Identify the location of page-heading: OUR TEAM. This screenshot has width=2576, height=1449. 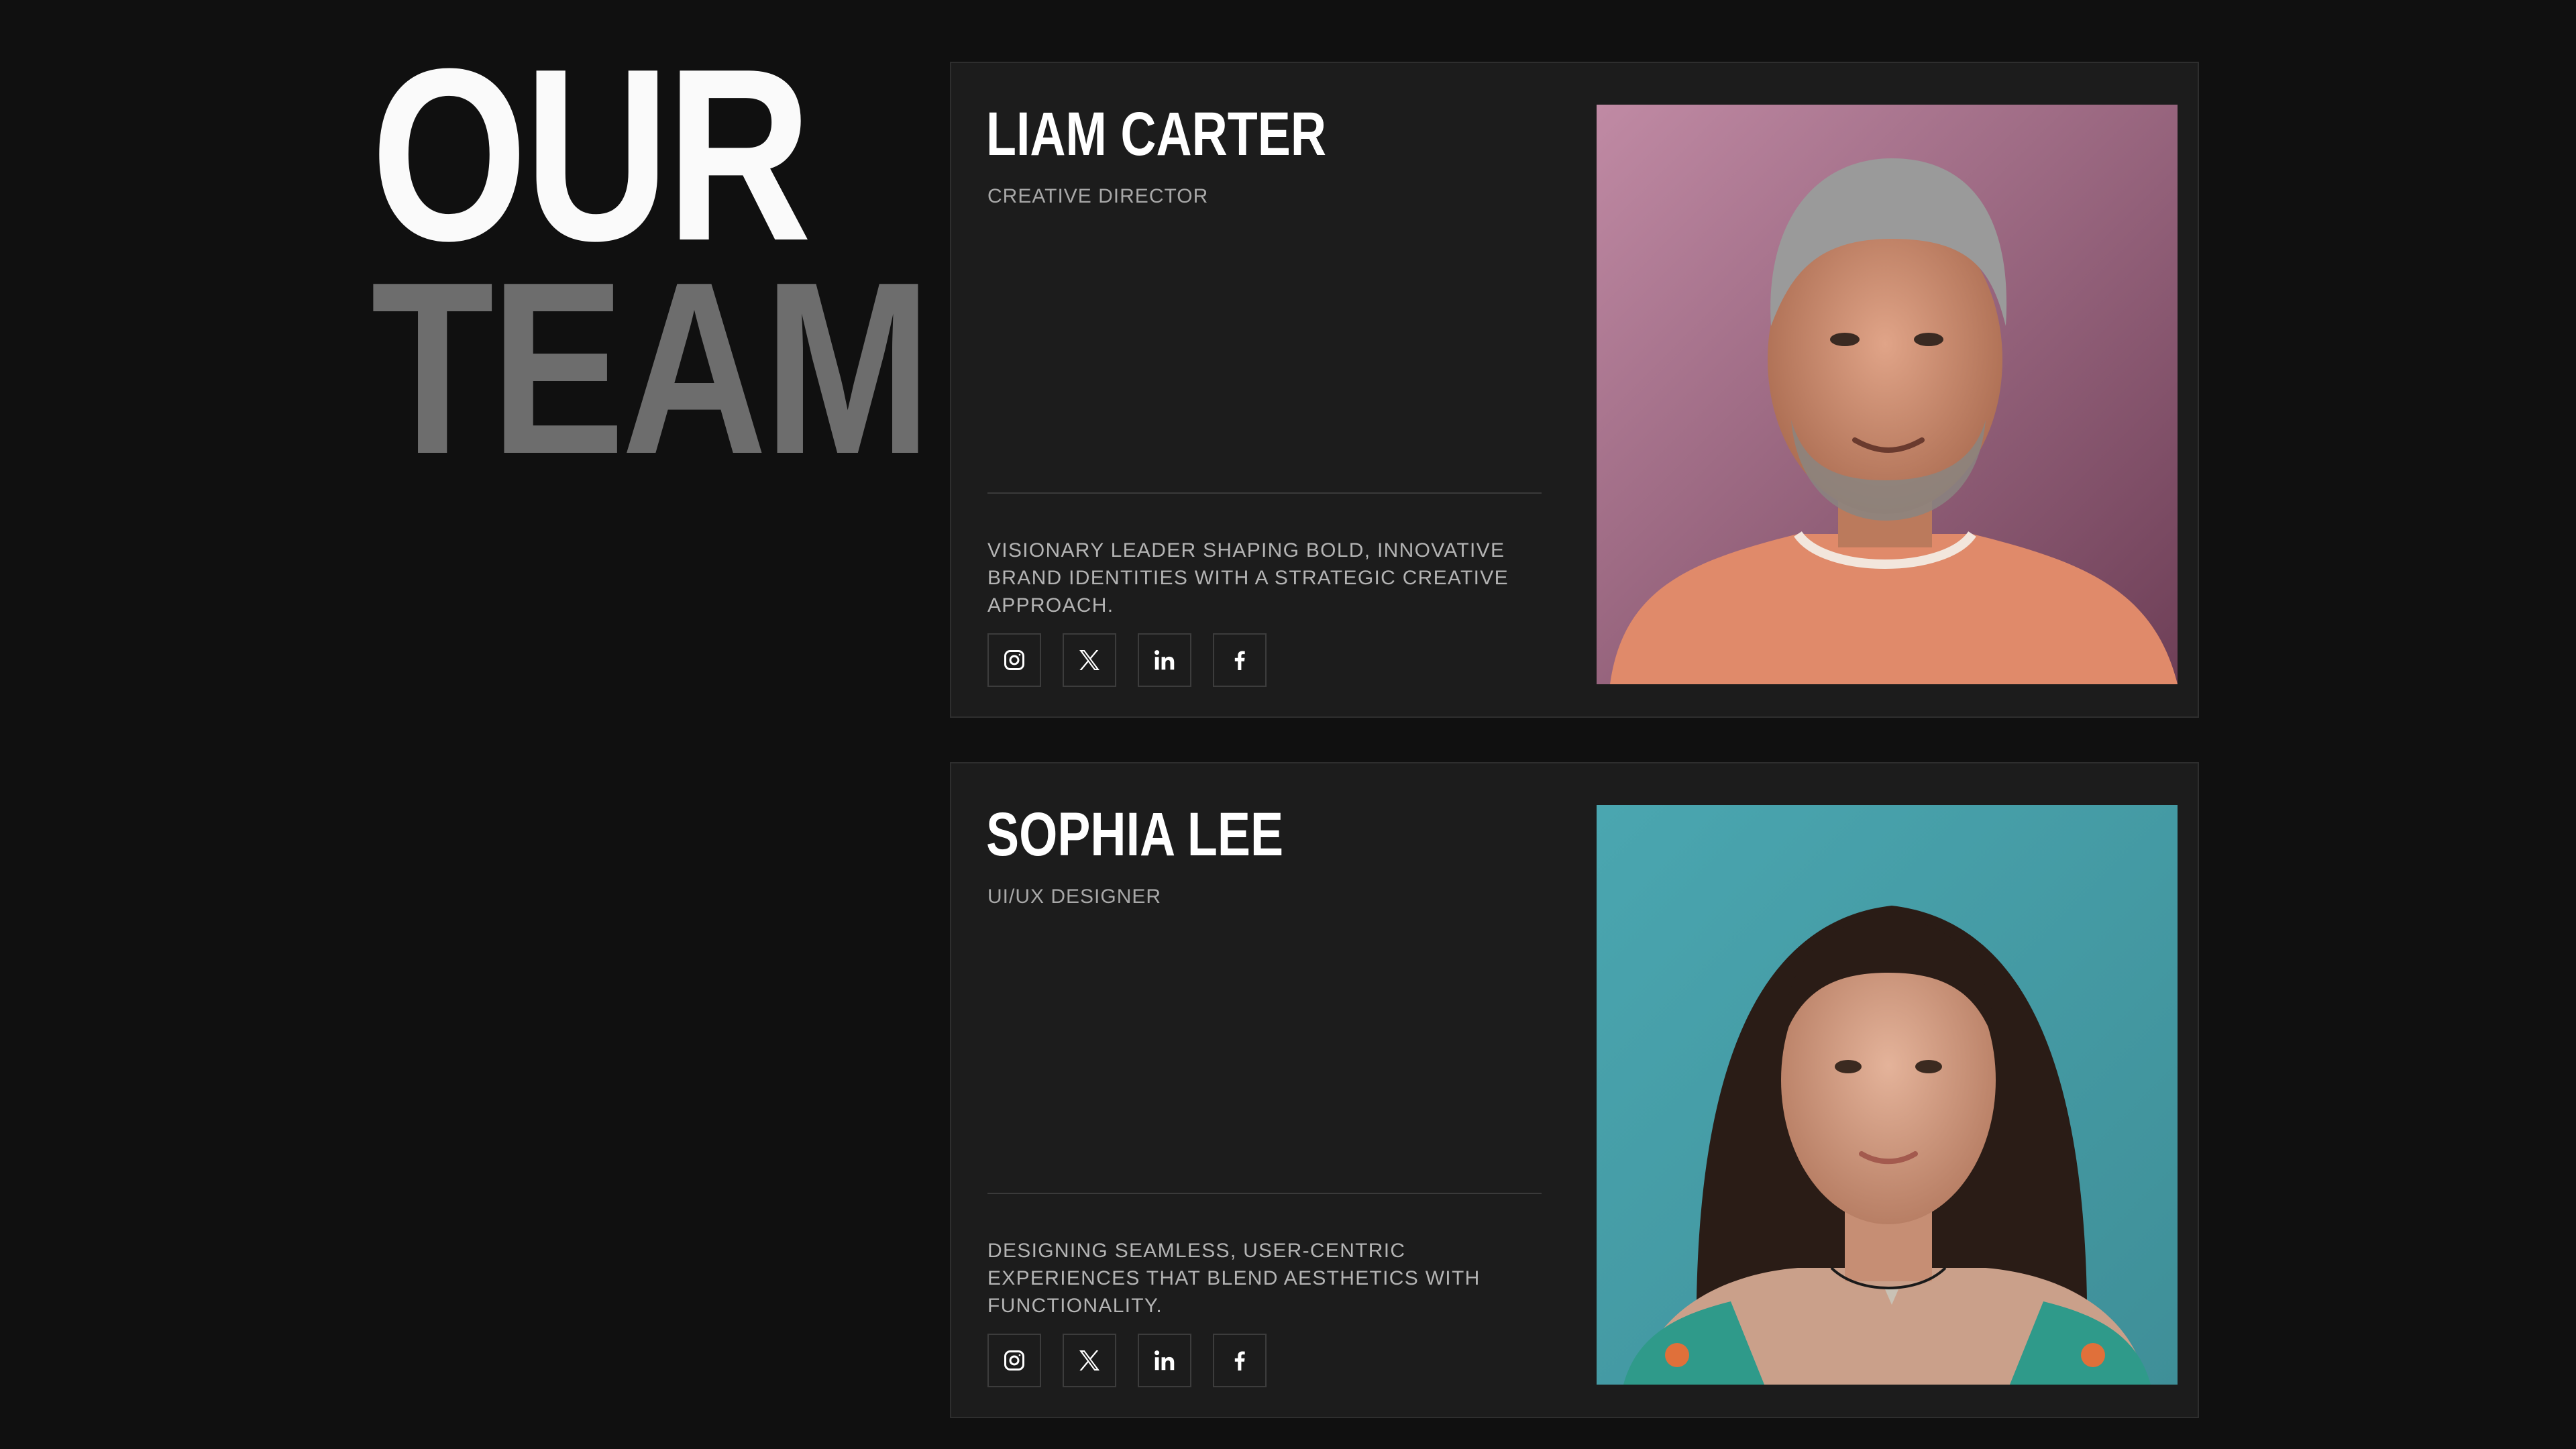
(651, 261).